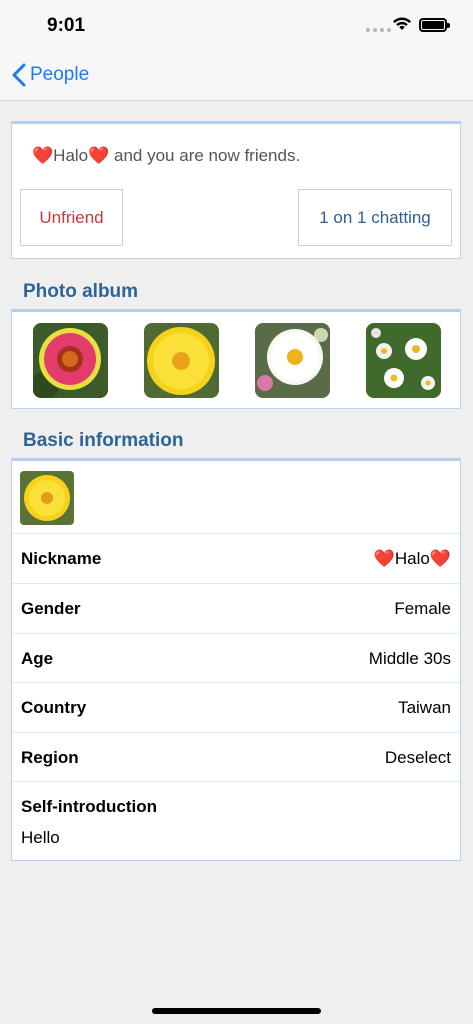 This screenshot has width=473, height=1024. I want to click on wifi-icon, so click(402, 23).